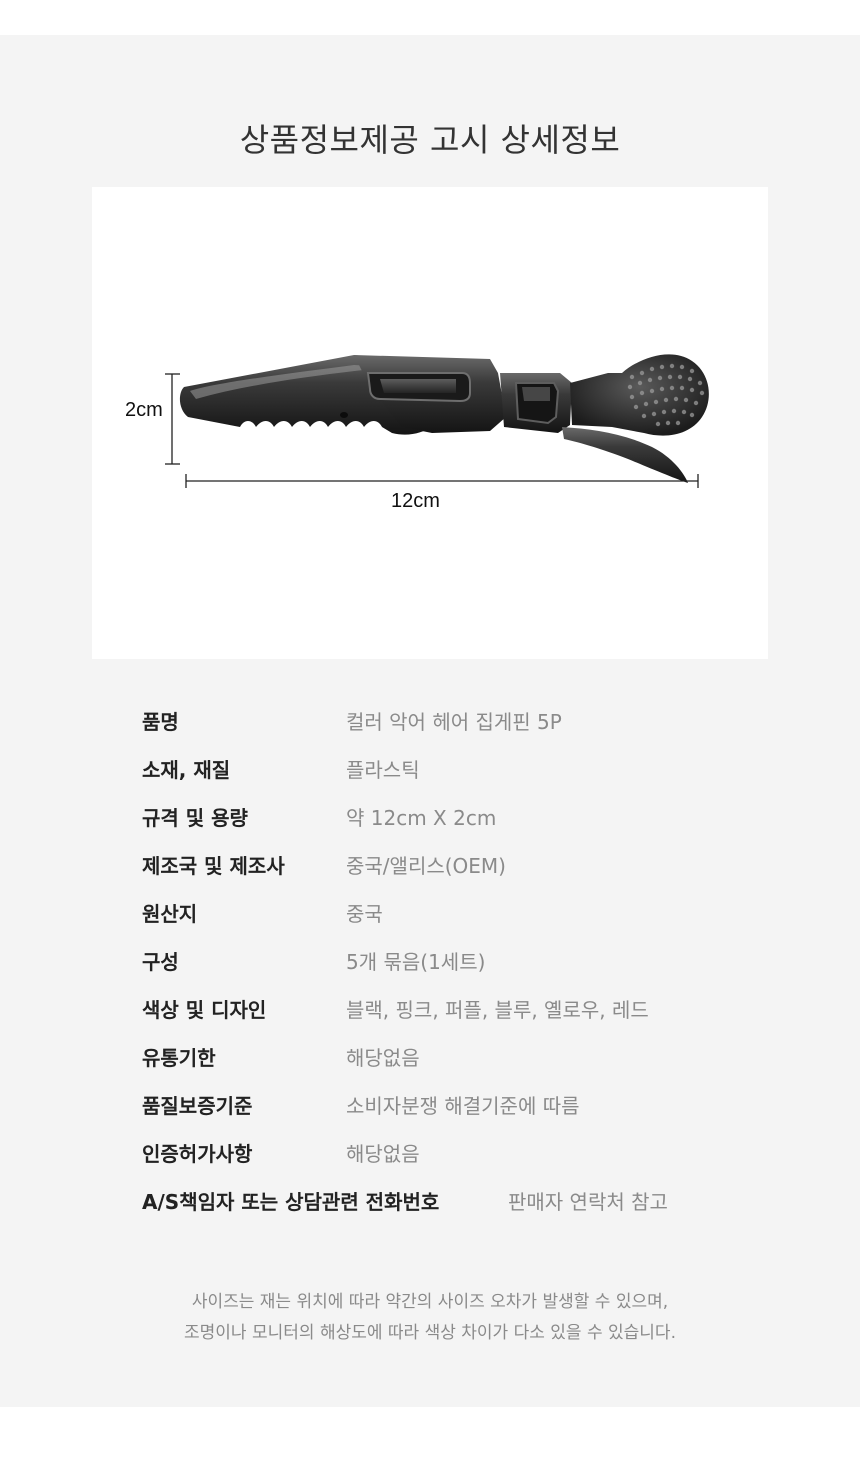 The width and height of the screenshot is (860, 1461). I want to click on spec-key: 품질보증기준, so click(197, 1106).